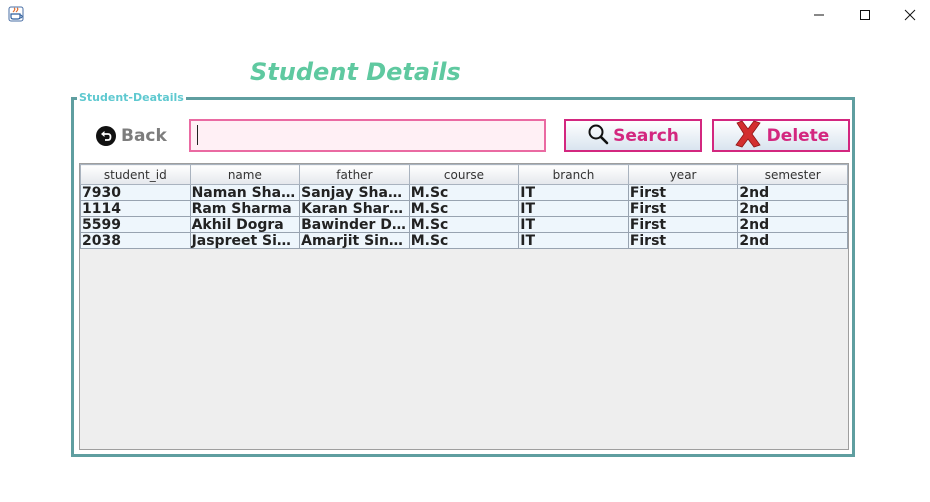  What do you see at coordinates (245, 224) in the screenshot?
I see `table-cell: Akhil Dogra` at bounding box center [245, 224].